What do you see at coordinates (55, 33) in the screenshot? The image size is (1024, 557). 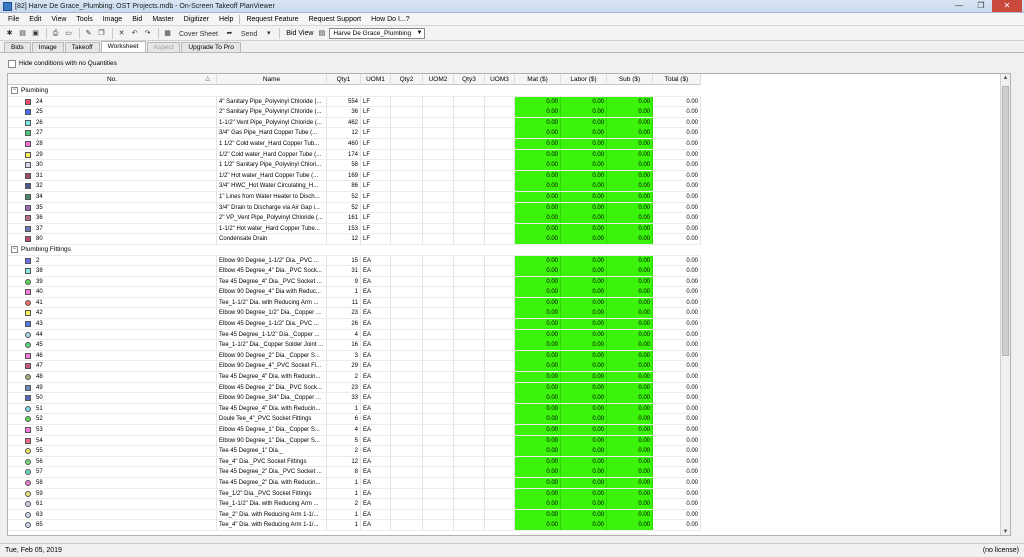 I see `print-icon: ⎙` at bounding box center [55, 33].